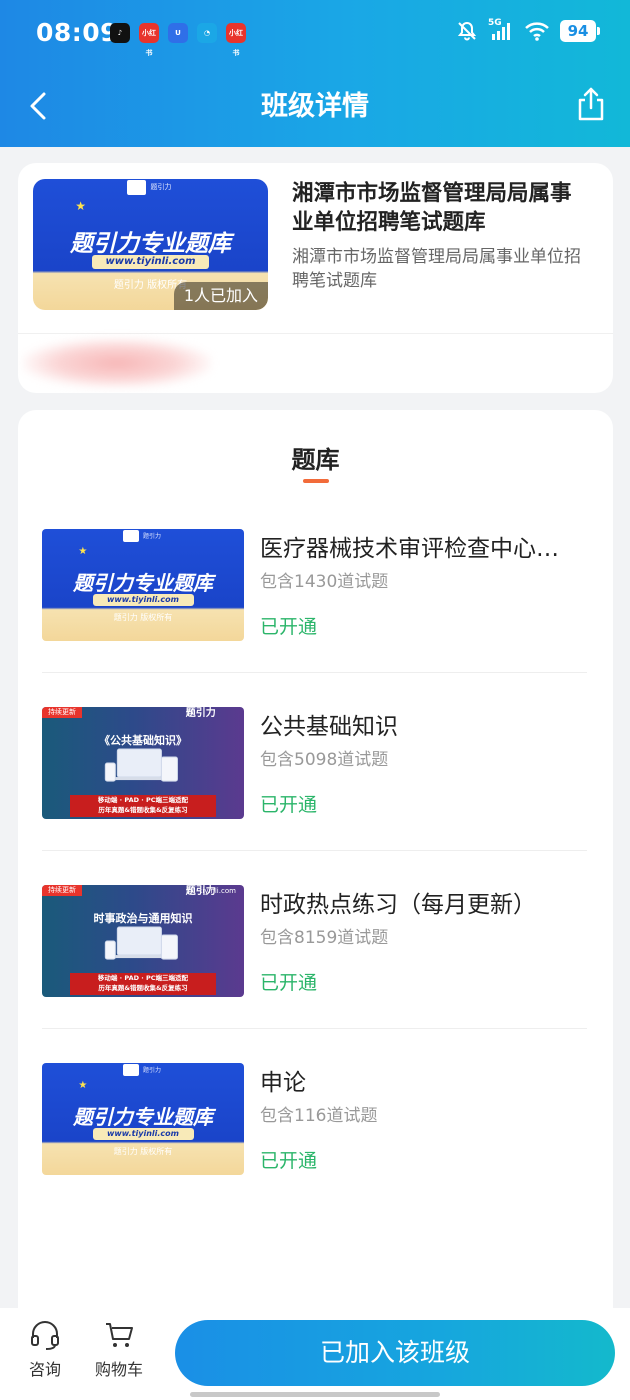  I want to click on consult-button: 咨询, so click(45, 1350).